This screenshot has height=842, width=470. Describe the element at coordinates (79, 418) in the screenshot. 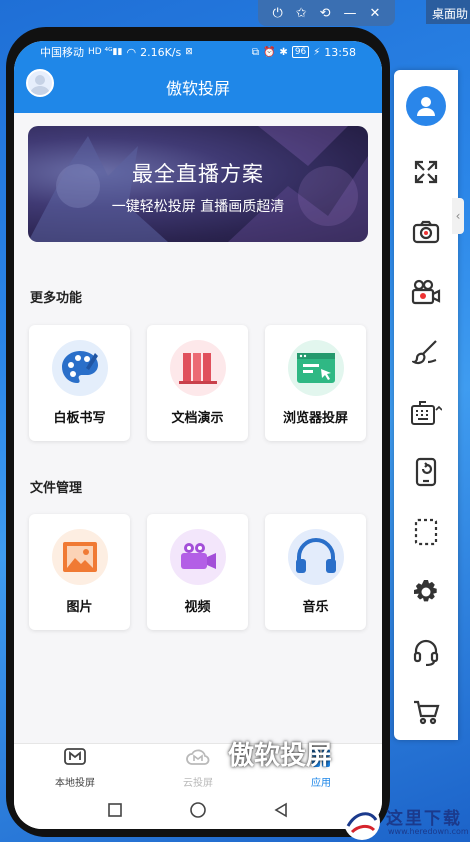

I see `feature-label: 白板书写` at that location.